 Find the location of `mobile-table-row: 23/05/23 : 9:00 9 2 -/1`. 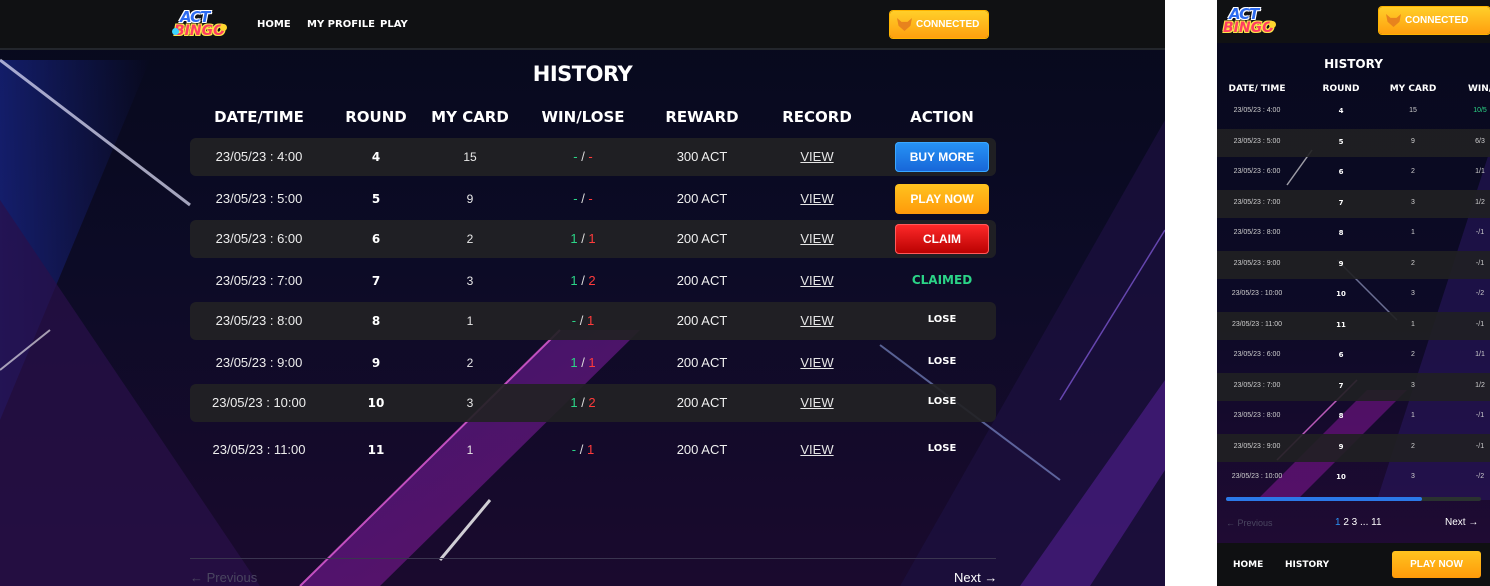

mobile-table-row: 23/05/23 : 9:00 9 2 -/1 is located at coordinates (1353, 447).